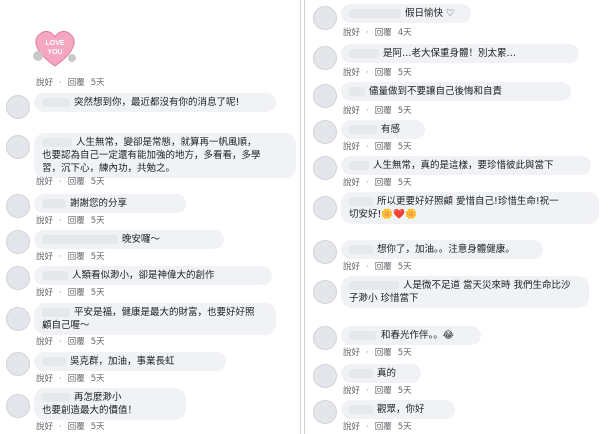 Image resolution: width=608 pixels, height=434 pixels. I want to click on comment-text: 突然想到你，最近都沒有你的消息了呢!, so click(157, 102).